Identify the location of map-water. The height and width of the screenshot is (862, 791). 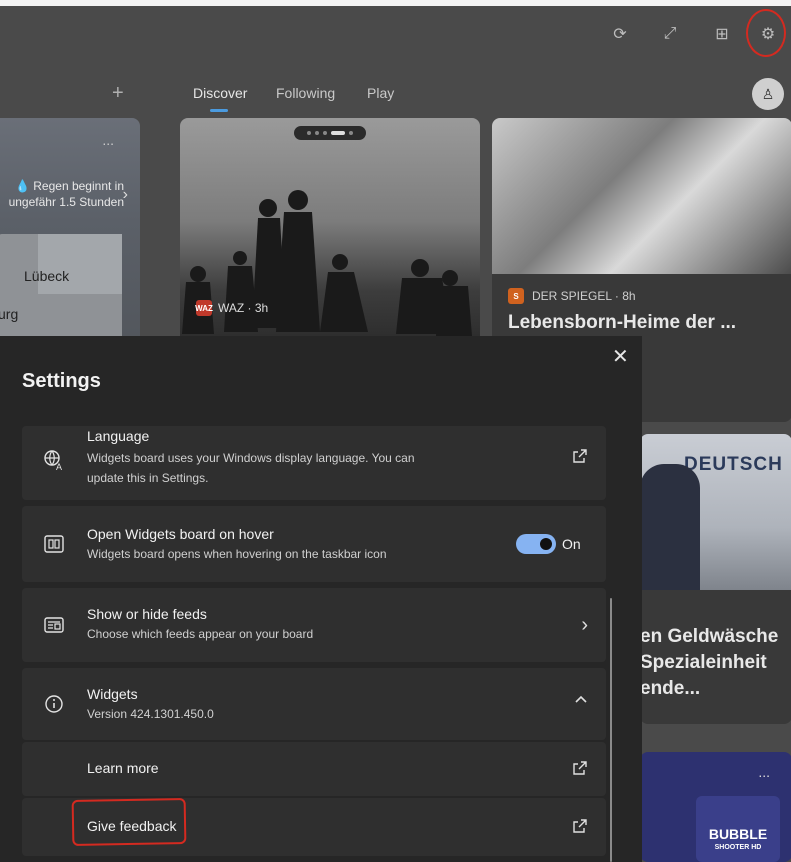
(80, 264).